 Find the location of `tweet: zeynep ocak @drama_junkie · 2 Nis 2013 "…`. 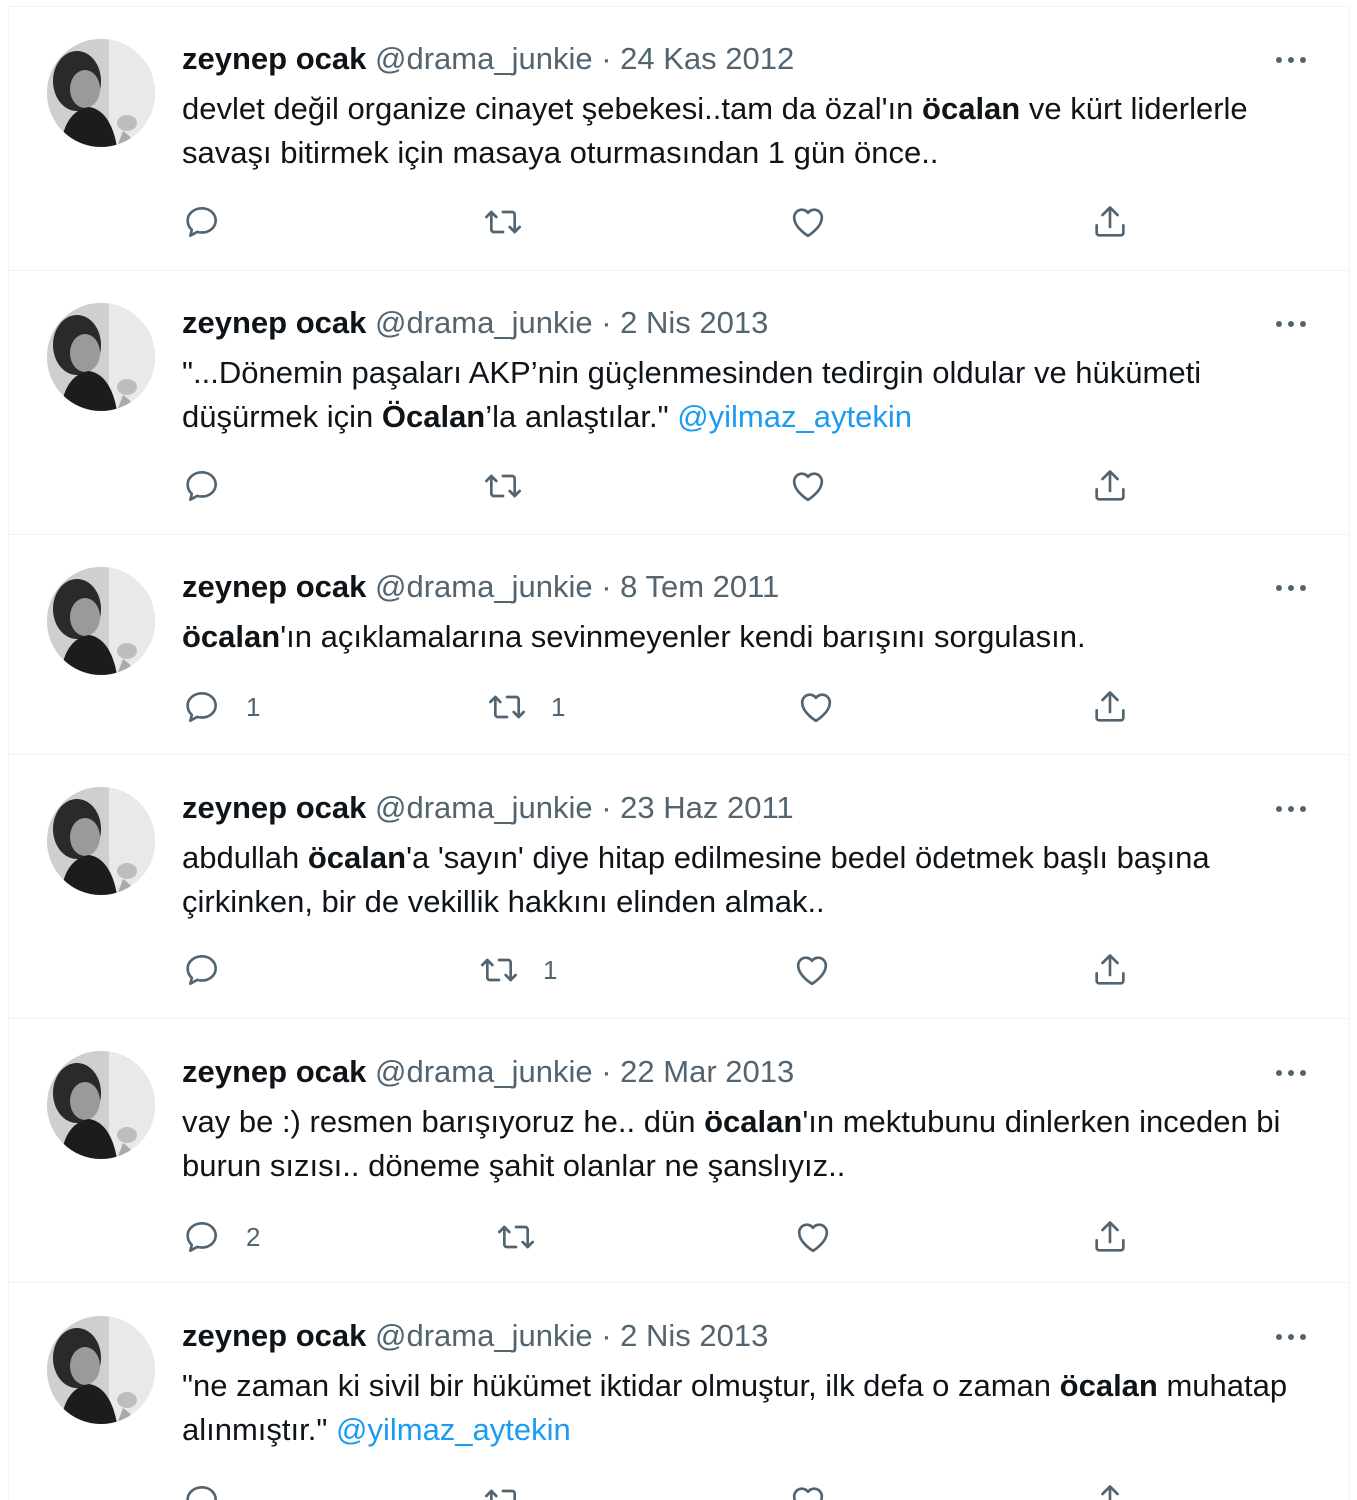

tweet: zeynep ocak @drama_junkie · 2 Nis 2013 "… is located at coordinates (679, 1391).